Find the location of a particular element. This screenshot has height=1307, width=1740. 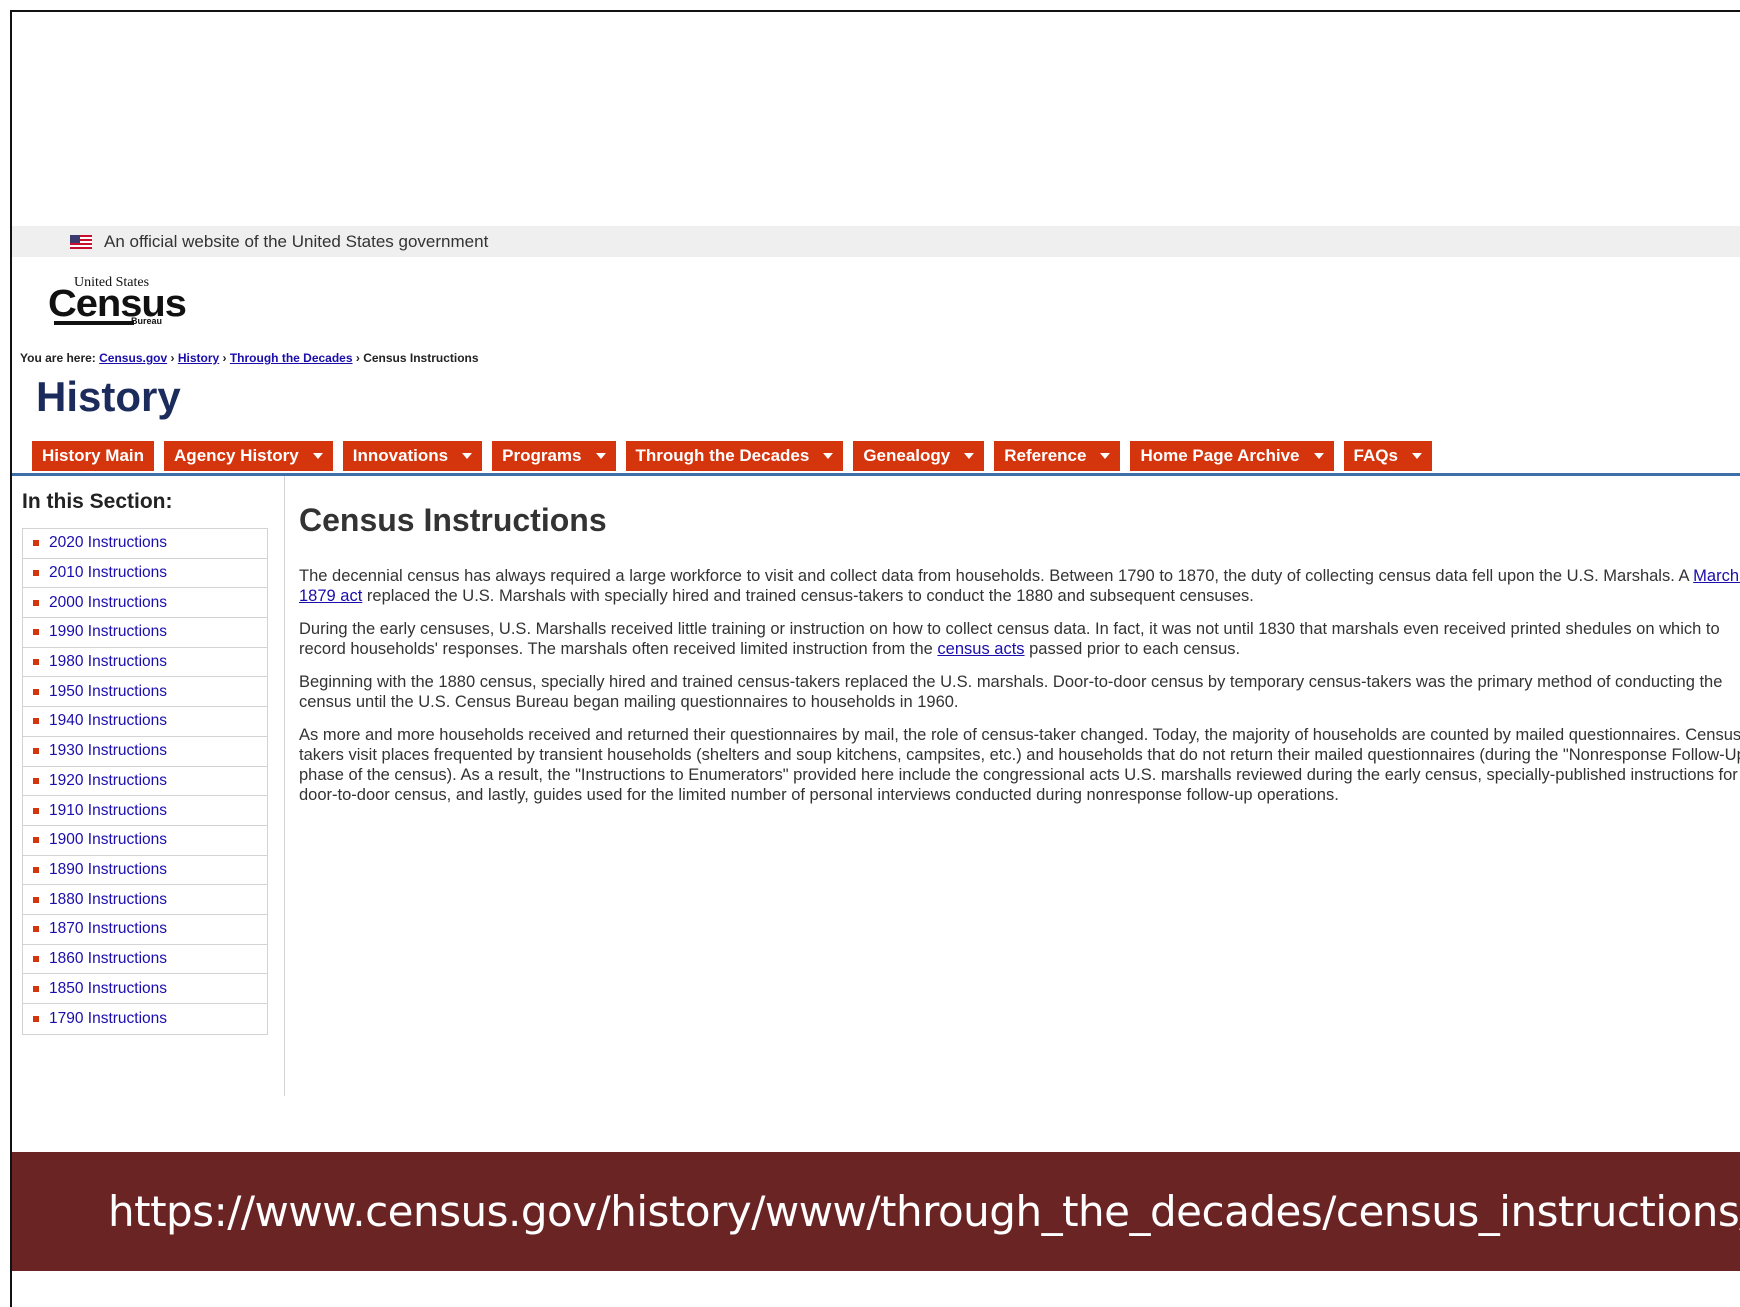

nav-label: FAQs is located at coordinates (1375, 455).